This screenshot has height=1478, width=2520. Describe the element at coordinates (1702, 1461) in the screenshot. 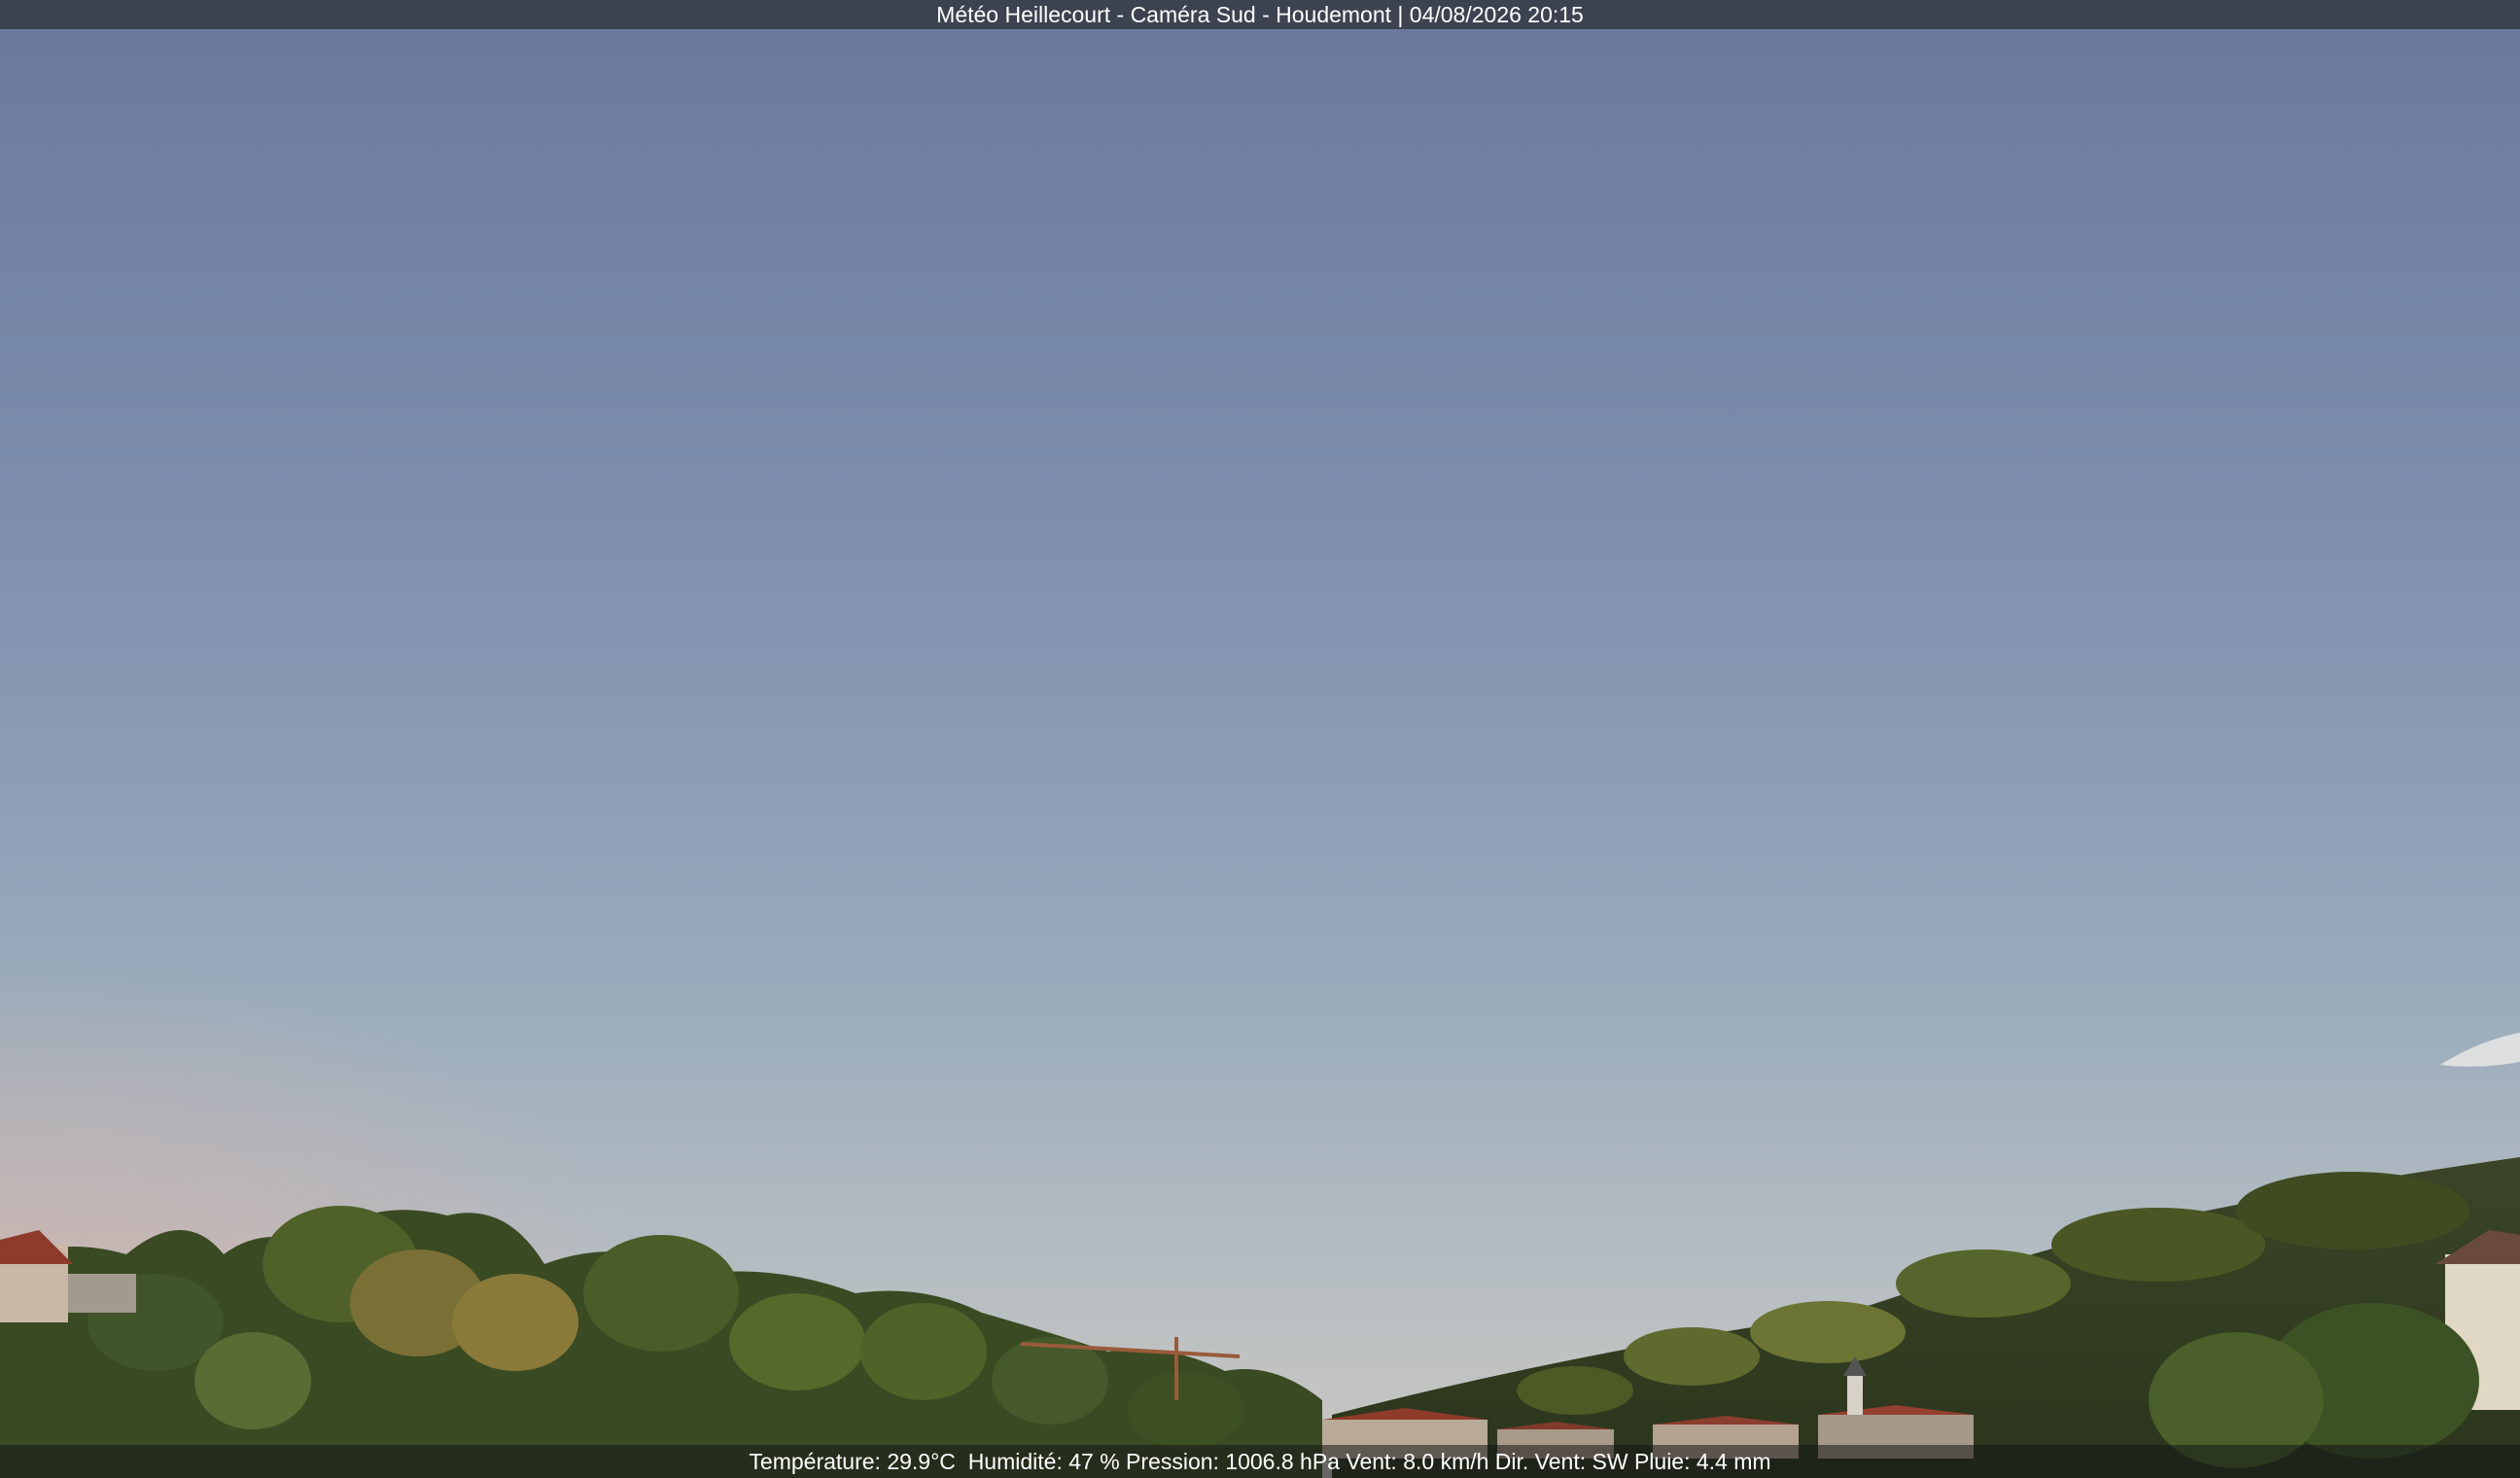

I see `rain-reading: Pluie: 4.4 mm` at that location.